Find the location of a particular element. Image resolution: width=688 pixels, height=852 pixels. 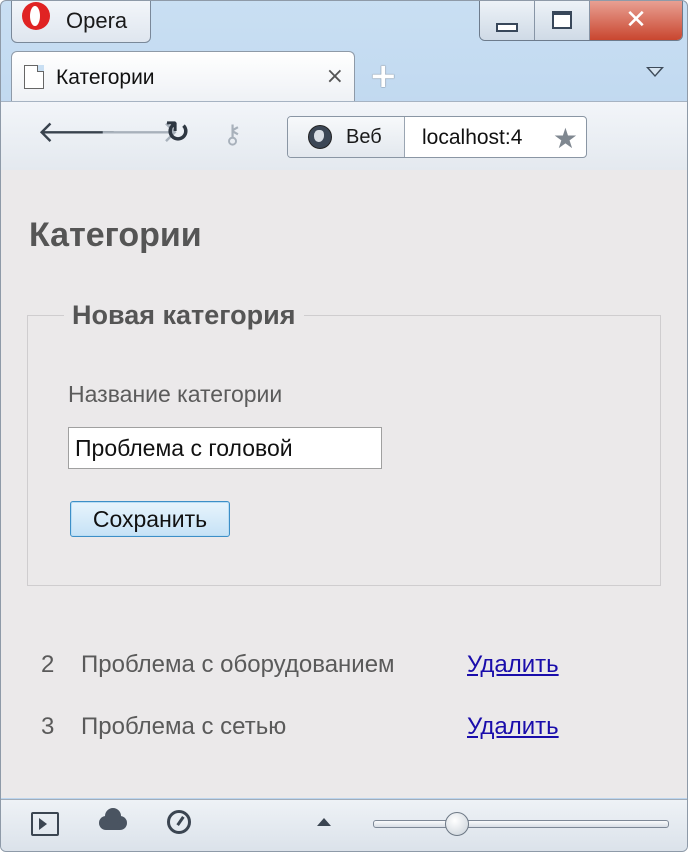

window-controls: ✕ is located at coordinates (581, 21).